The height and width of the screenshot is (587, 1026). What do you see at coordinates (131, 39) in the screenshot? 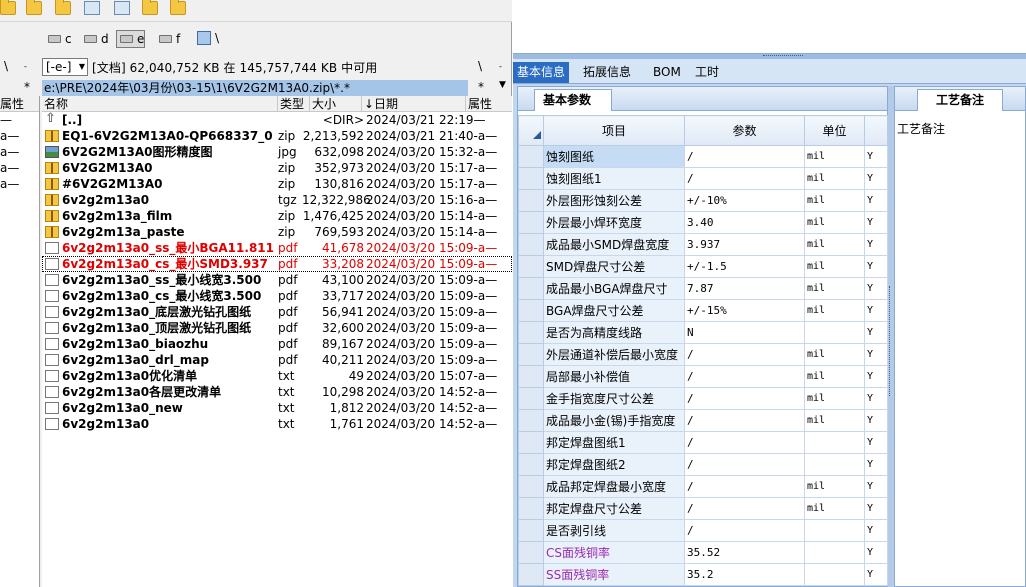
I see `drive-button-e: e` at bounding box center [131, 39].